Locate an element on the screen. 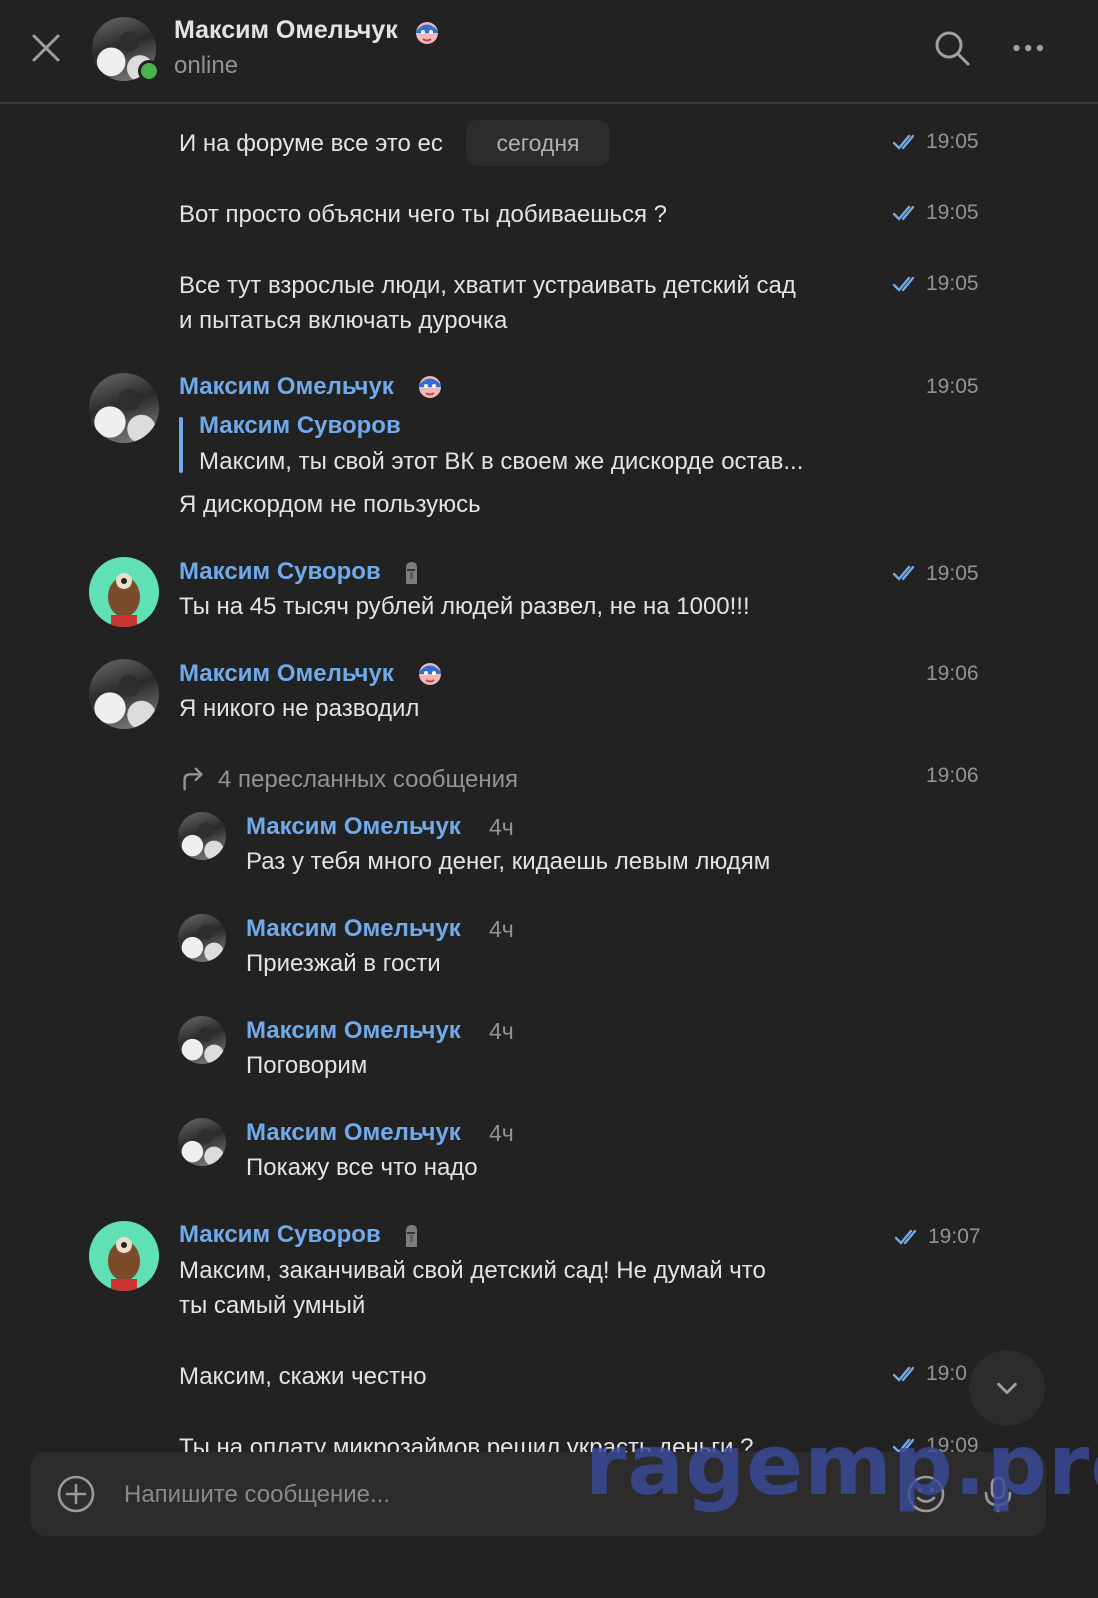 Image resolution: width=1098 pixels, height=1598 pixels. more-icon is located at coordinates (1030, 48).